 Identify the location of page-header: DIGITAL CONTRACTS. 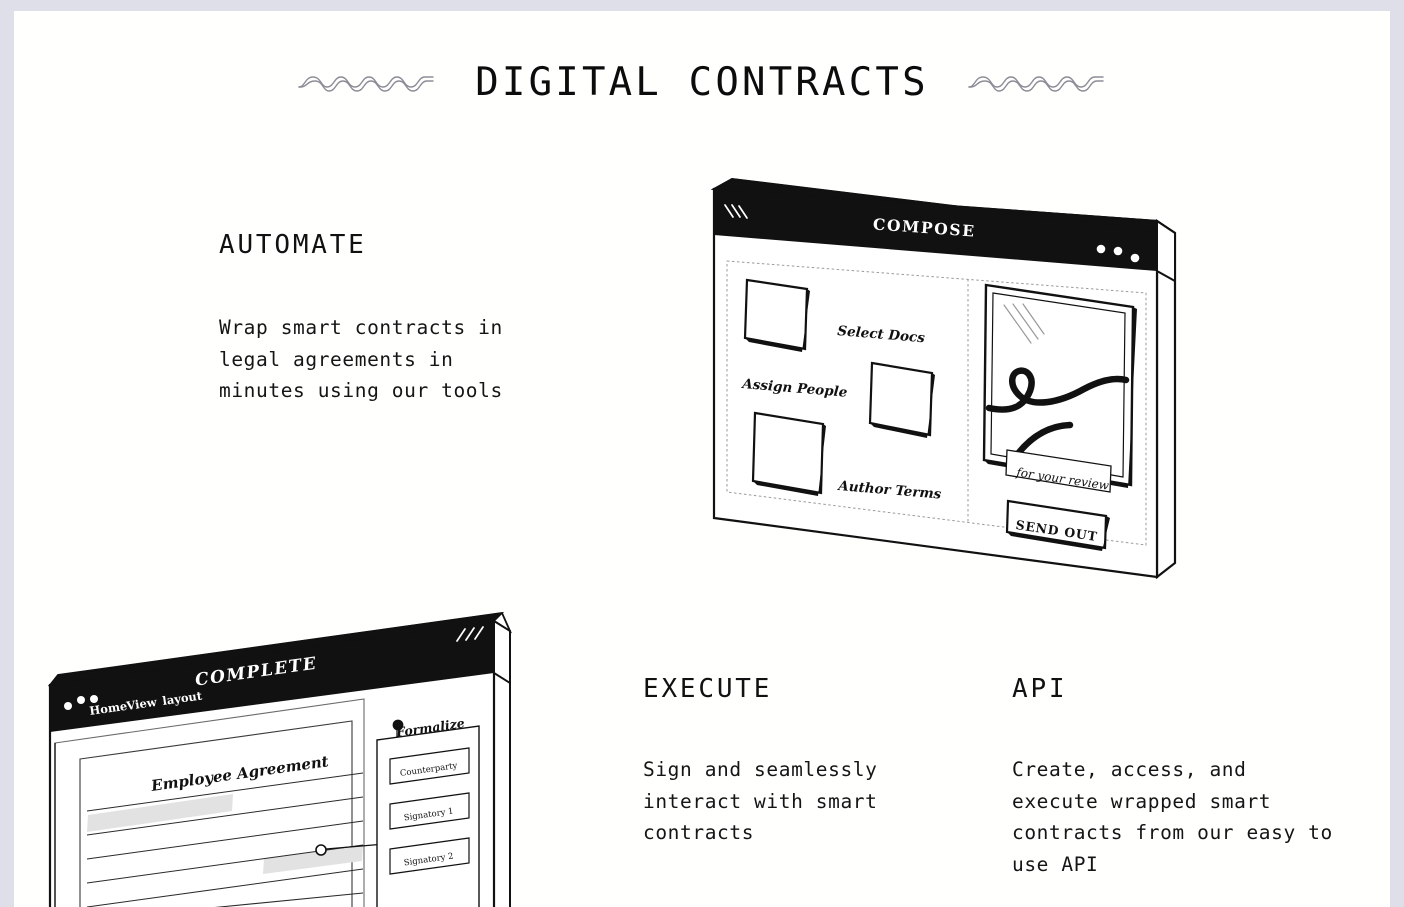
(702, 82).